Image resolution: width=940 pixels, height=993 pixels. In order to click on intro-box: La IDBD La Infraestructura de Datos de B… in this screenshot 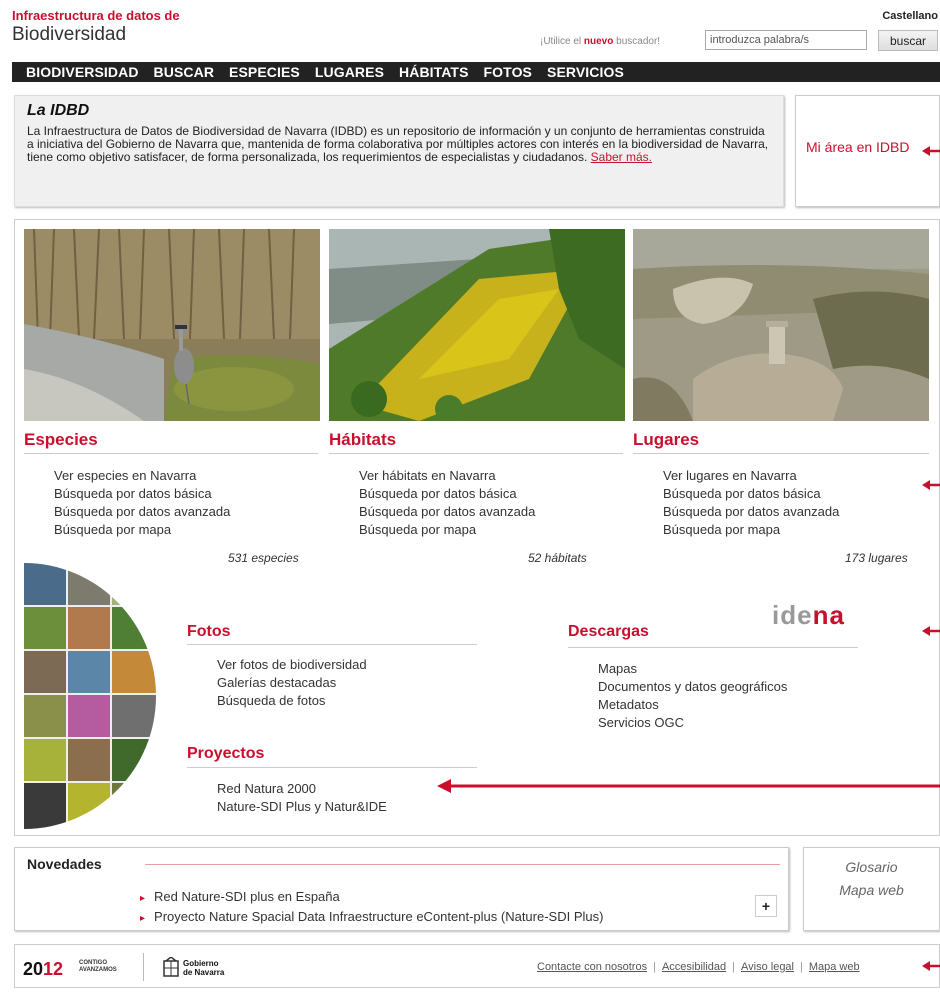, I will do `click(399, 151)`.